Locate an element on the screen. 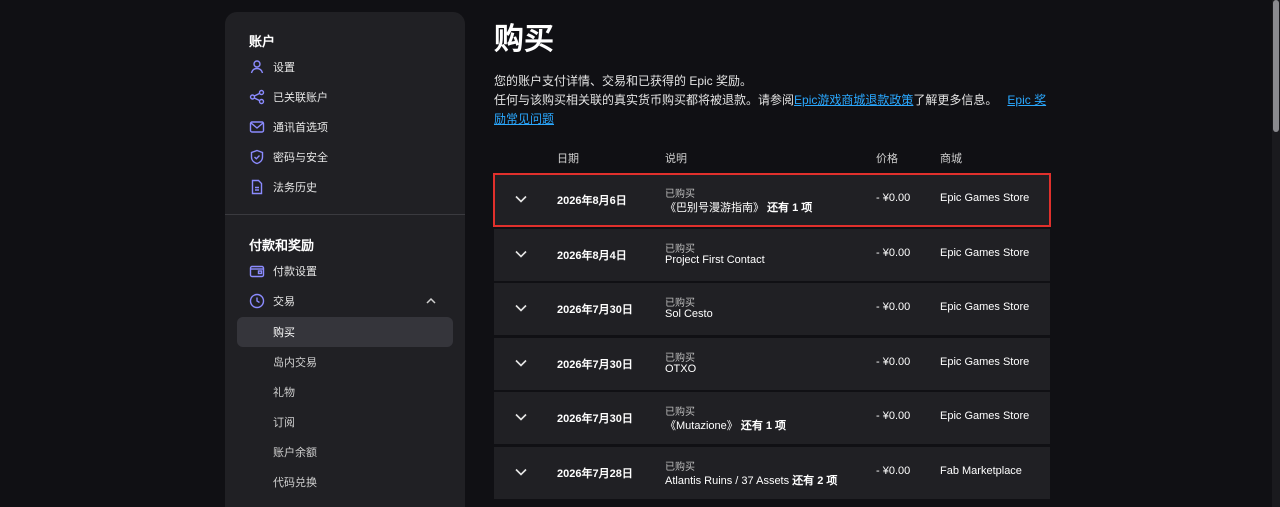 This screenshot has height=507, width=1280. row-item: 《巴别号漫游指南》 is located at coordinates (714, 208).